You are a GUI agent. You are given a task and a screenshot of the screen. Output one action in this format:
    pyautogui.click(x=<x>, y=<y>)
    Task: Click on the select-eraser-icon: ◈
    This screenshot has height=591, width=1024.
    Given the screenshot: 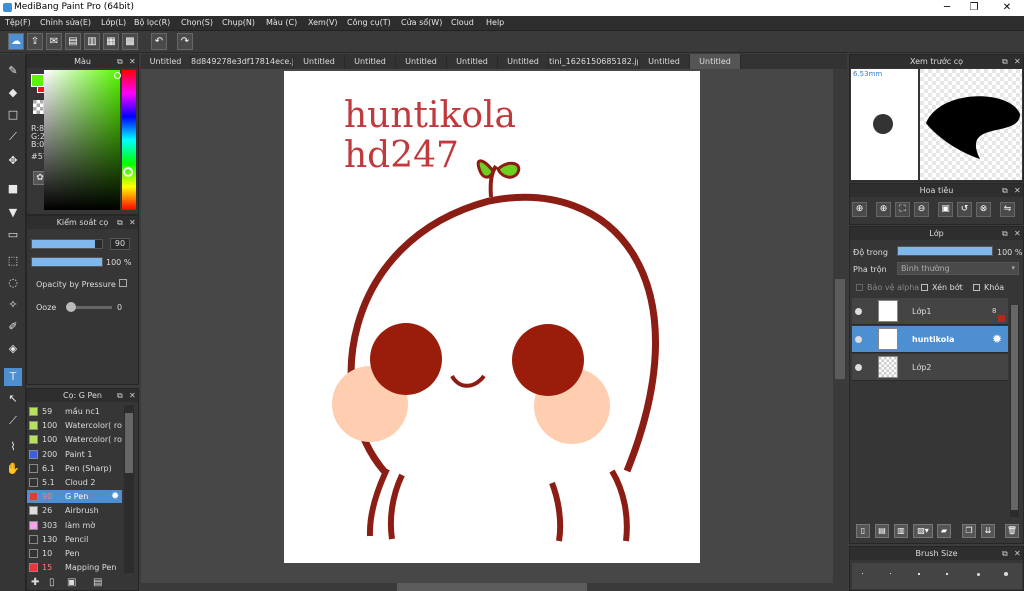 What is the action you would take?
    pyautogui.click(x=13, y=349)
    